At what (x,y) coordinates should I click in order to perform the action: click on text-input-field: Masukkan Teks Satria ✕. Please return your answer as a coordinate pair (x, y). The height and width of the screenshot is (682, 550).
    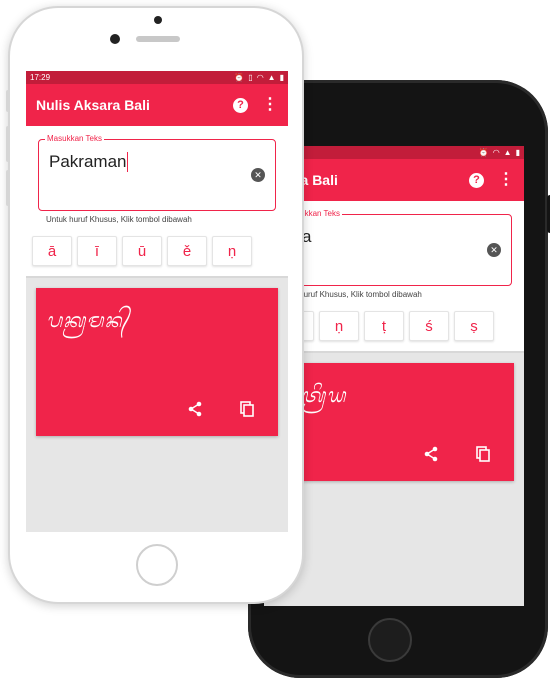
    Looking at the image, I should click on (389, 247).